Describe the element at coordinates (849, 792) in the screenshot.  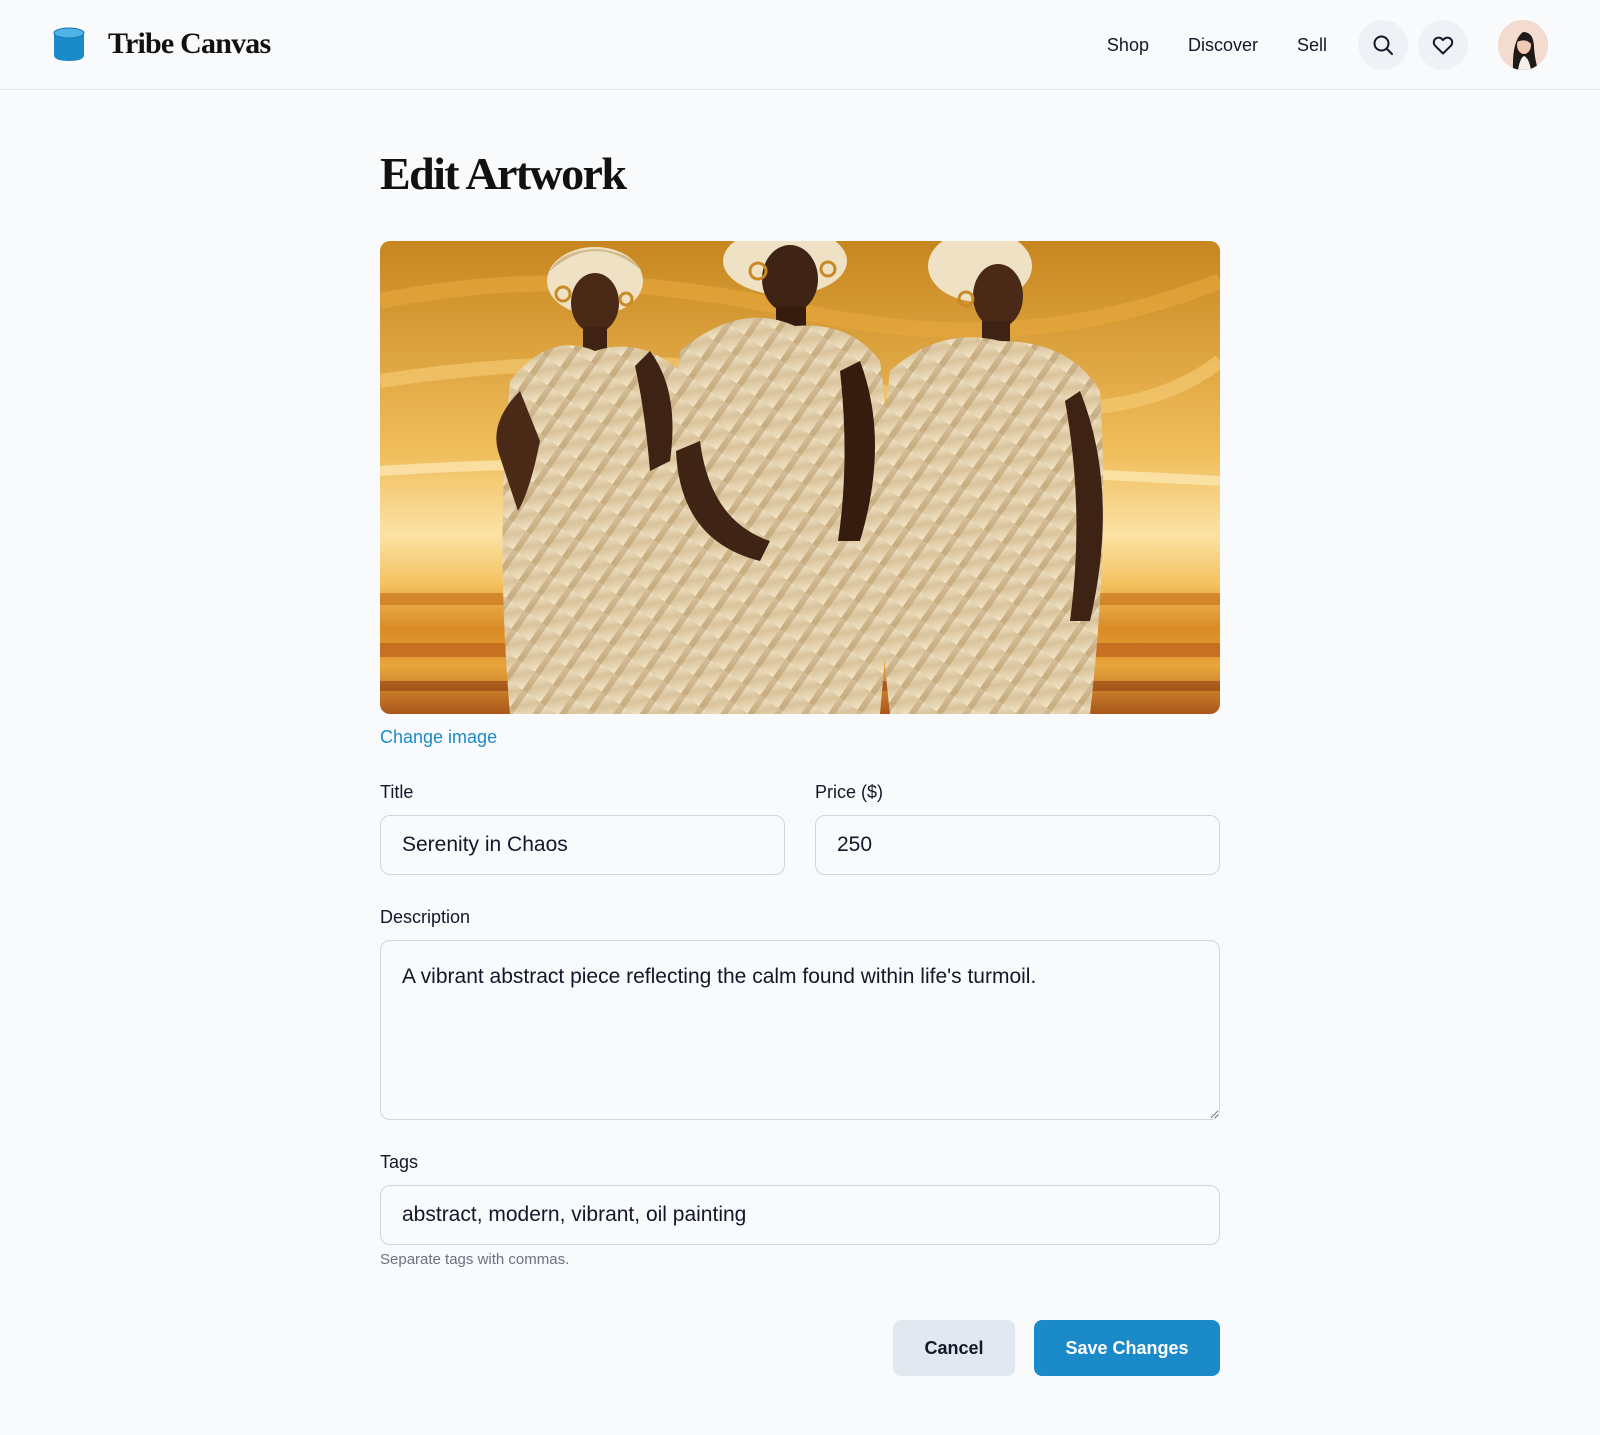
I see `price-label: Price ($)` at that location.